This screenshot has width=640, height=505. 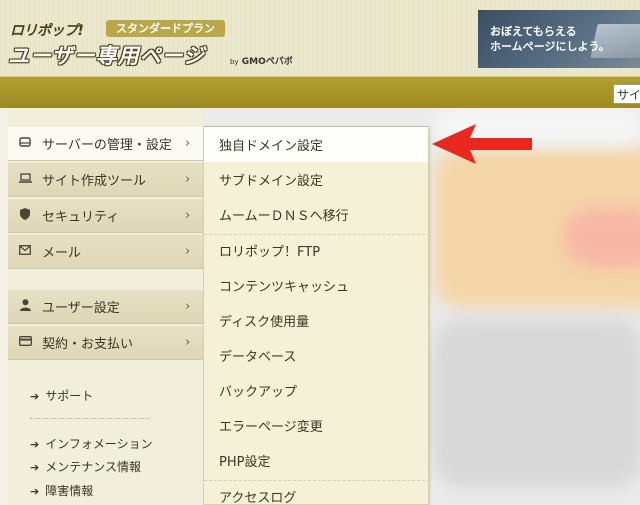 I want to click on sidebar-item-label: 契約・お支払い, so click(x=88, y=344).